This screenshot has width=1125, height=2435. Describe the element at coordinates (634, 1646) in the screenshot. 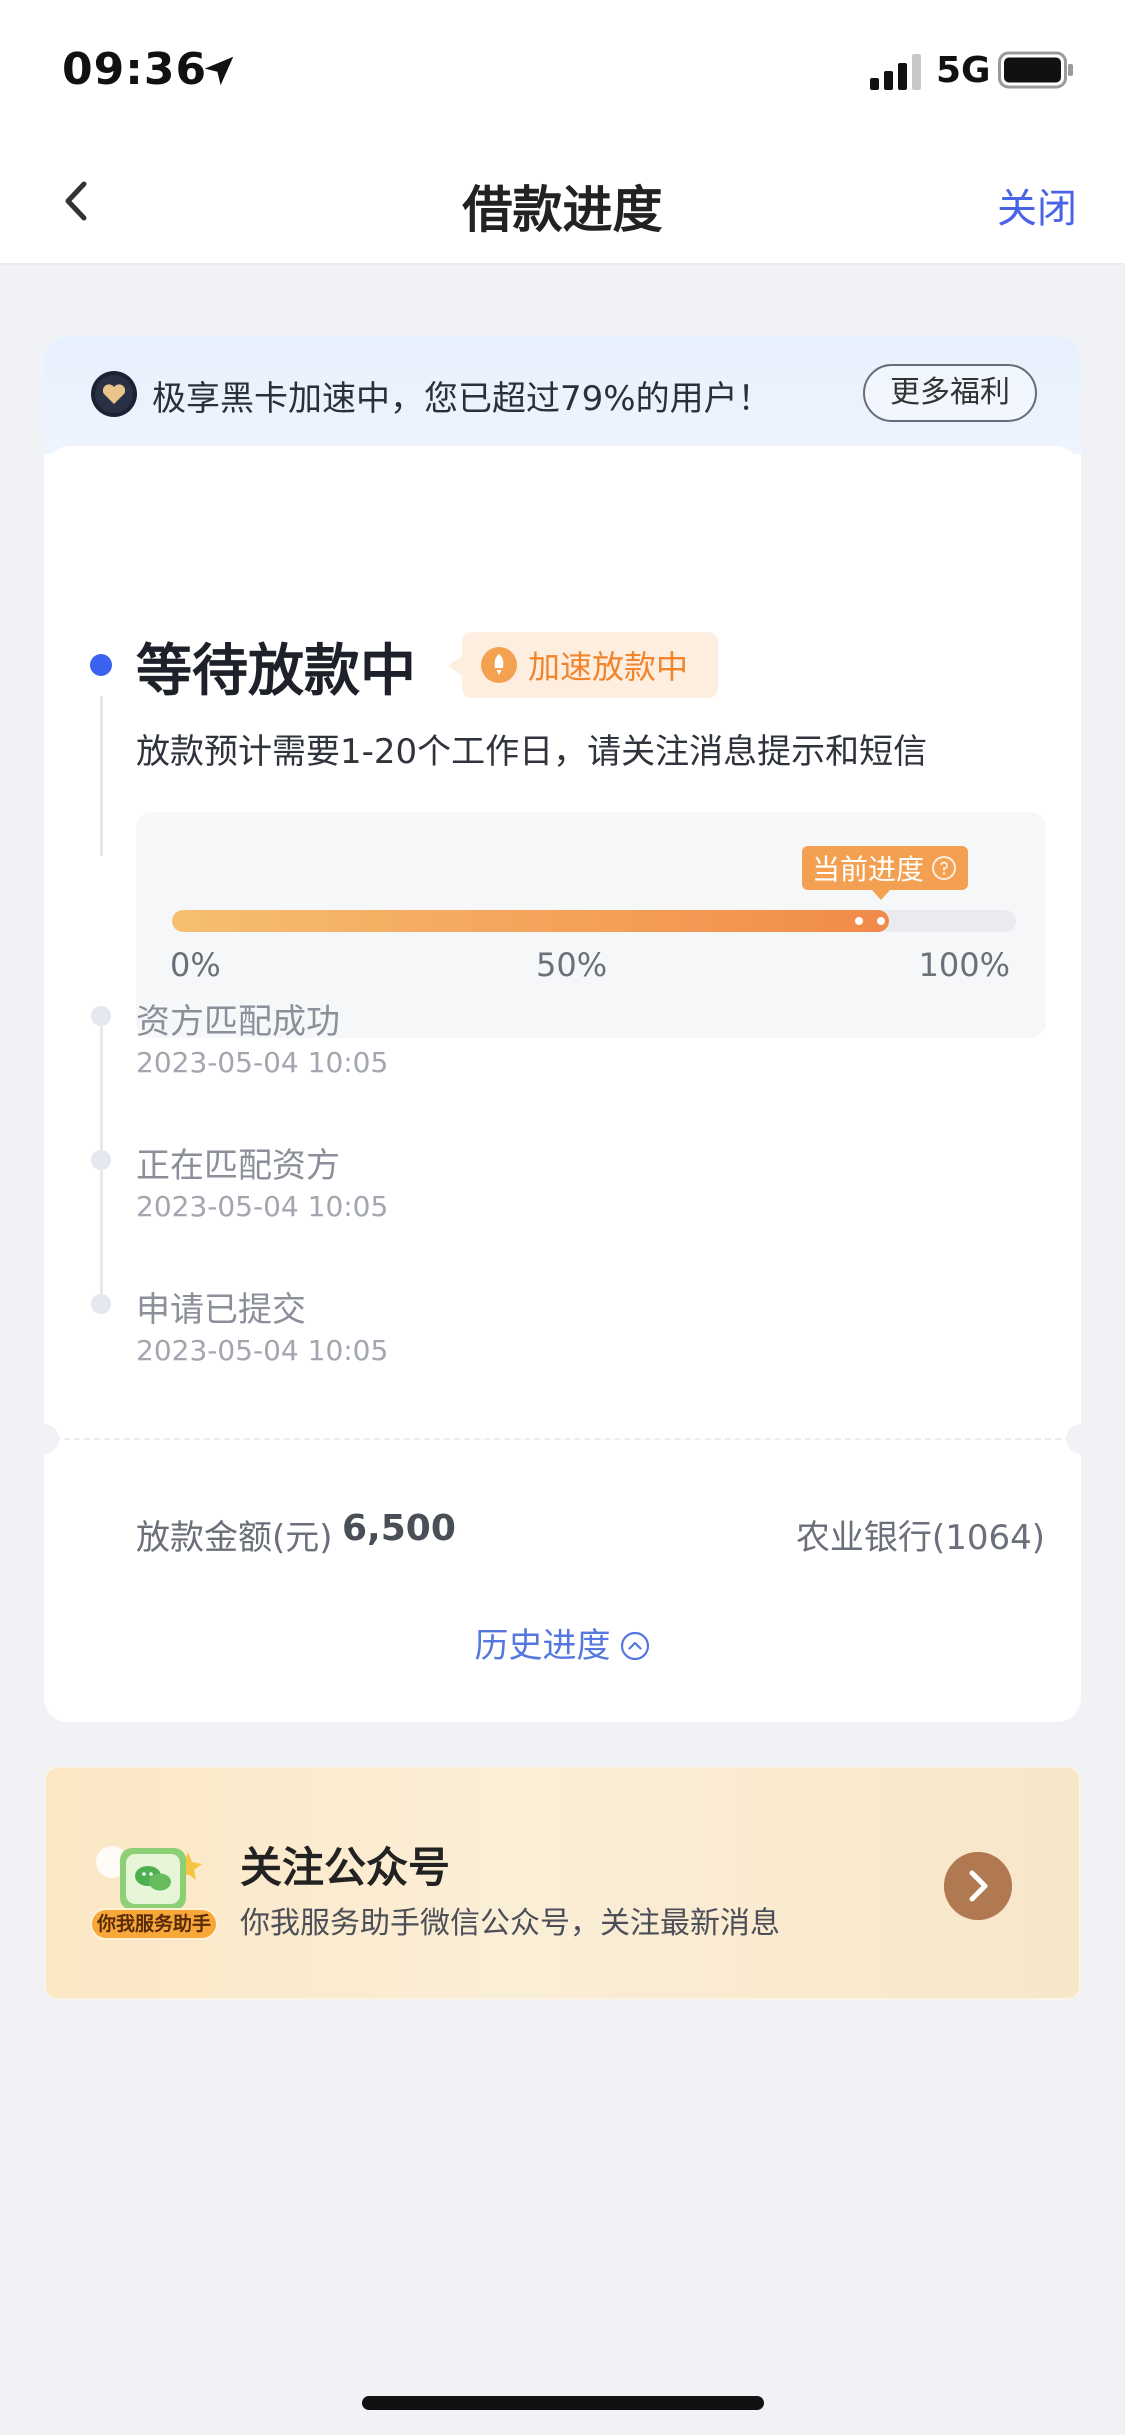

I see `chevron-up-circle-icon` at that location.